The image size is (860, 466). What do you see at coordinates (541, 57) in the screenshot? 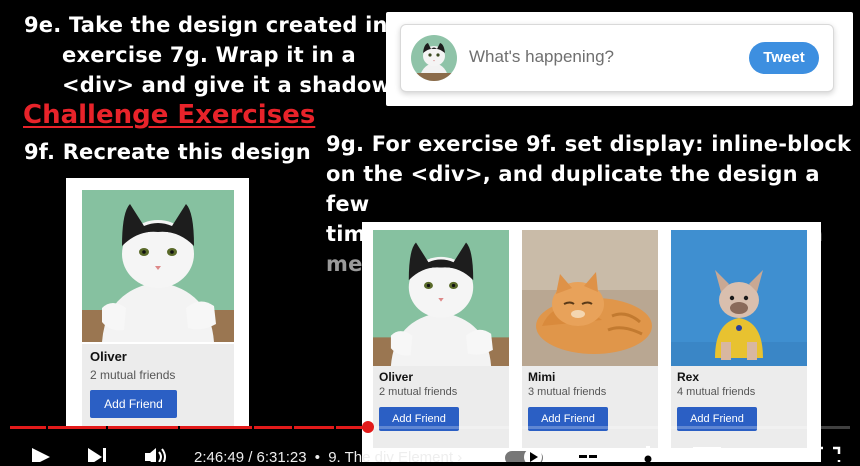
I see `tweet-input: What's happening?` at bounding box center [541, 57].